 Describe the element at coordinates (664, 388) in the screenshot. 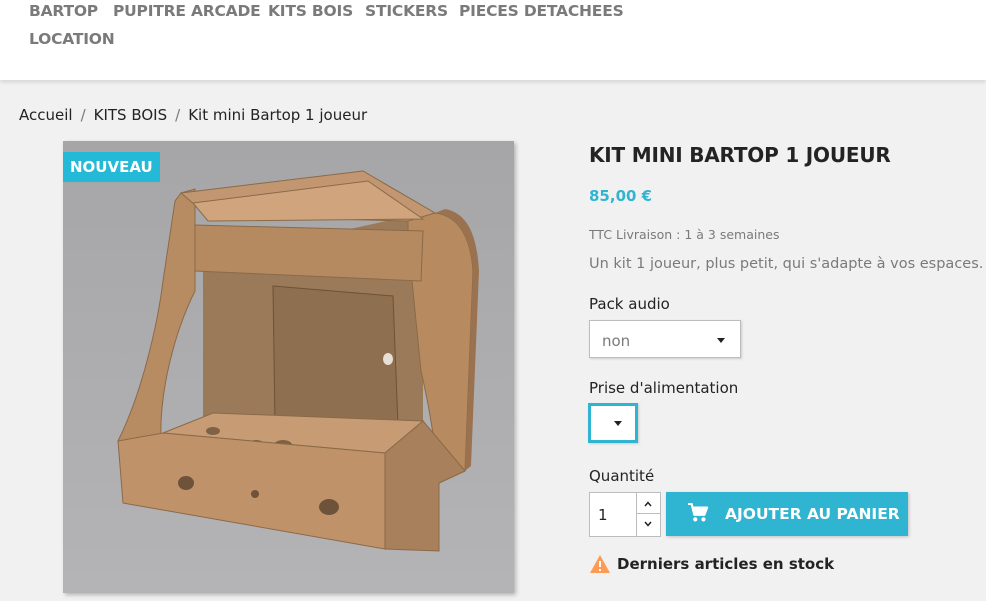

I see `power-plug-label: Prise d'alimentation` at that location.